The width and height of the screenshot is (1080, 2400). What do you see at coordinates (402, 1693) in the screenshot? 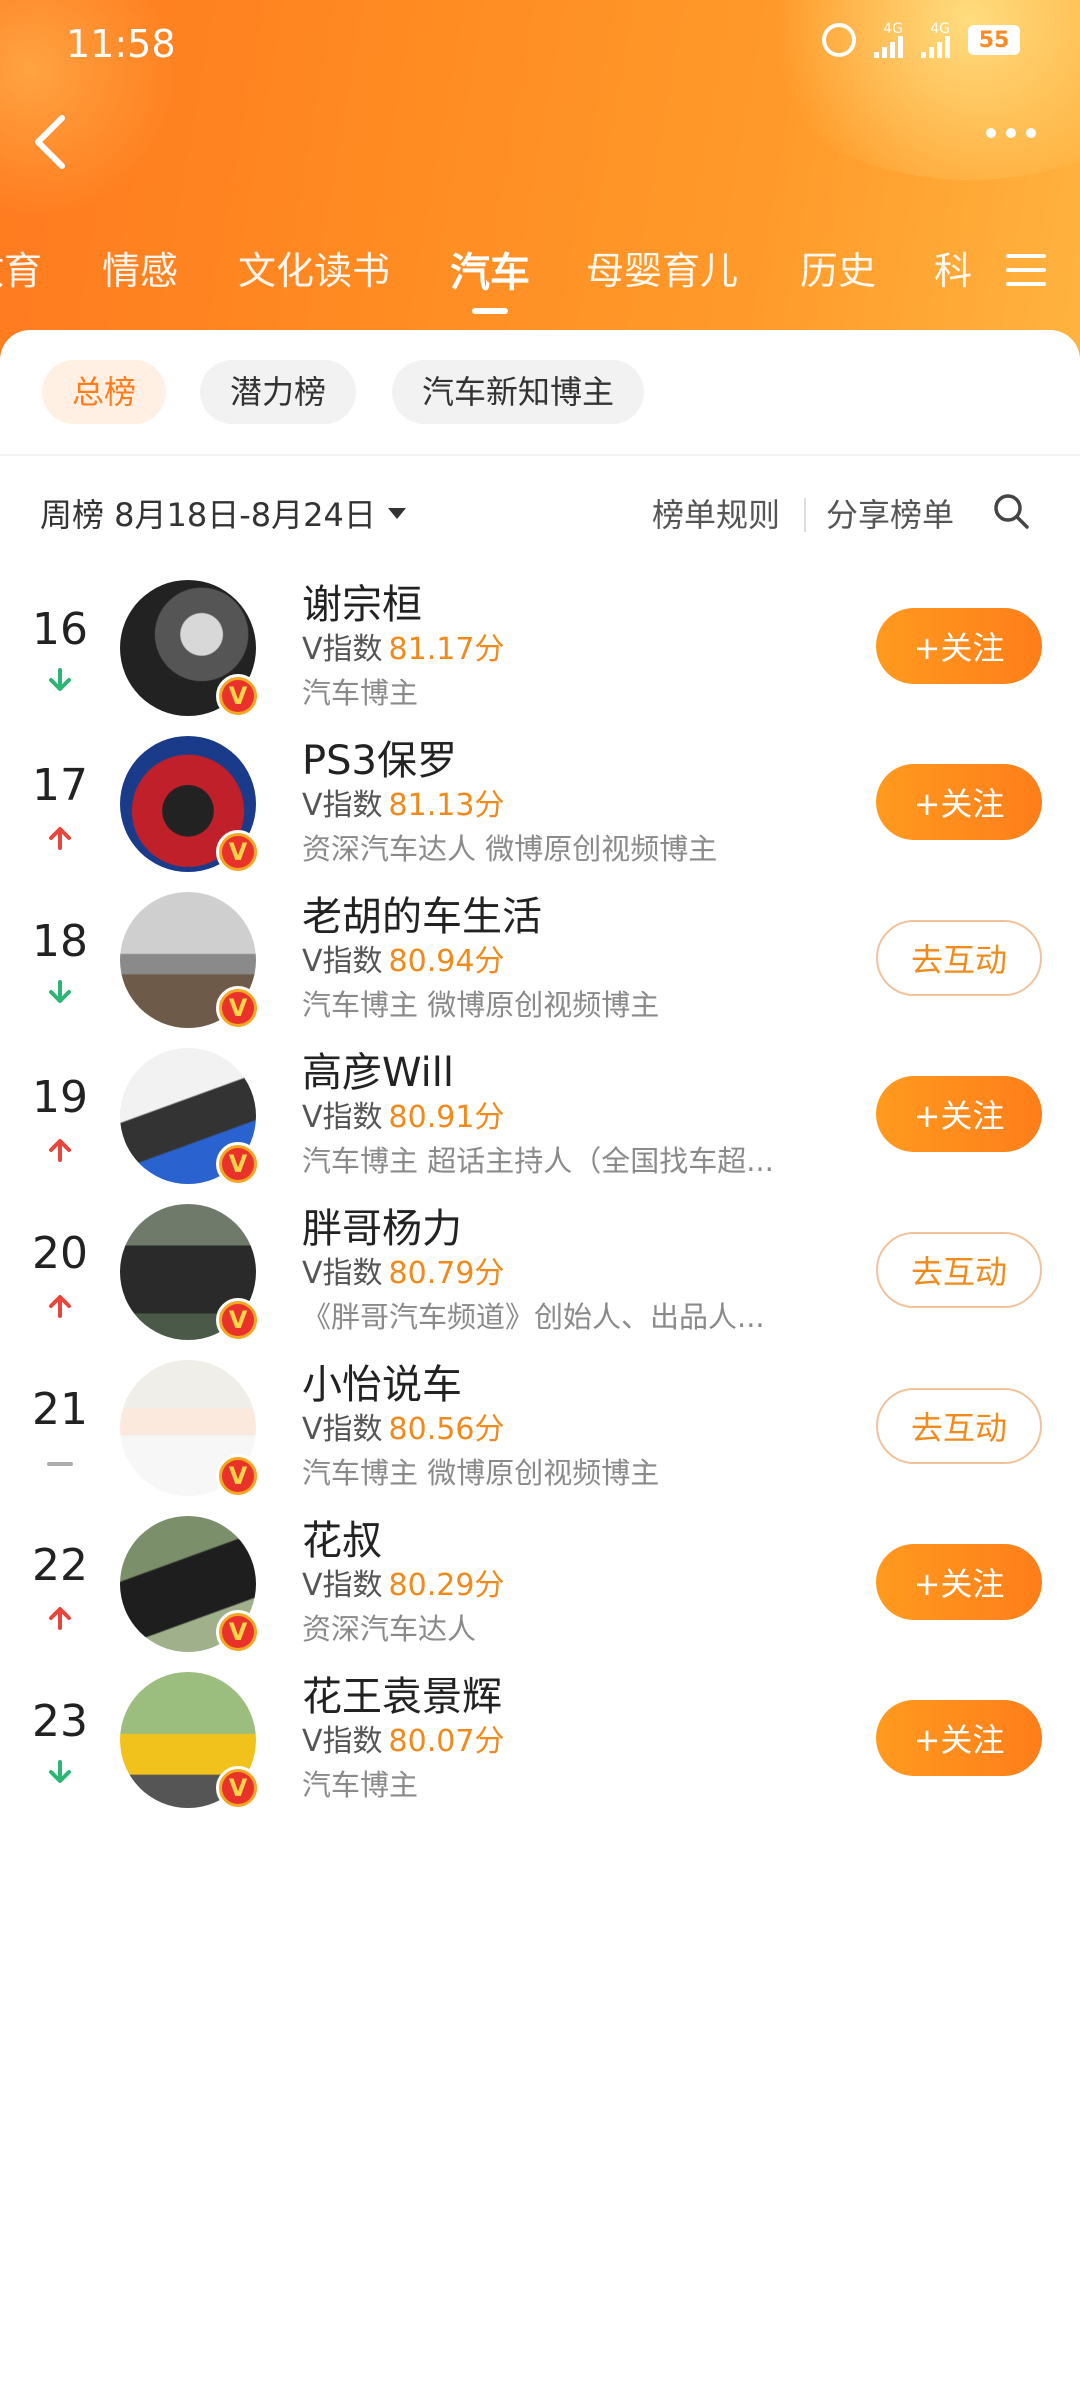
I see `blogger-name: 花王袁景辉` at bounding box center [402, 1693].